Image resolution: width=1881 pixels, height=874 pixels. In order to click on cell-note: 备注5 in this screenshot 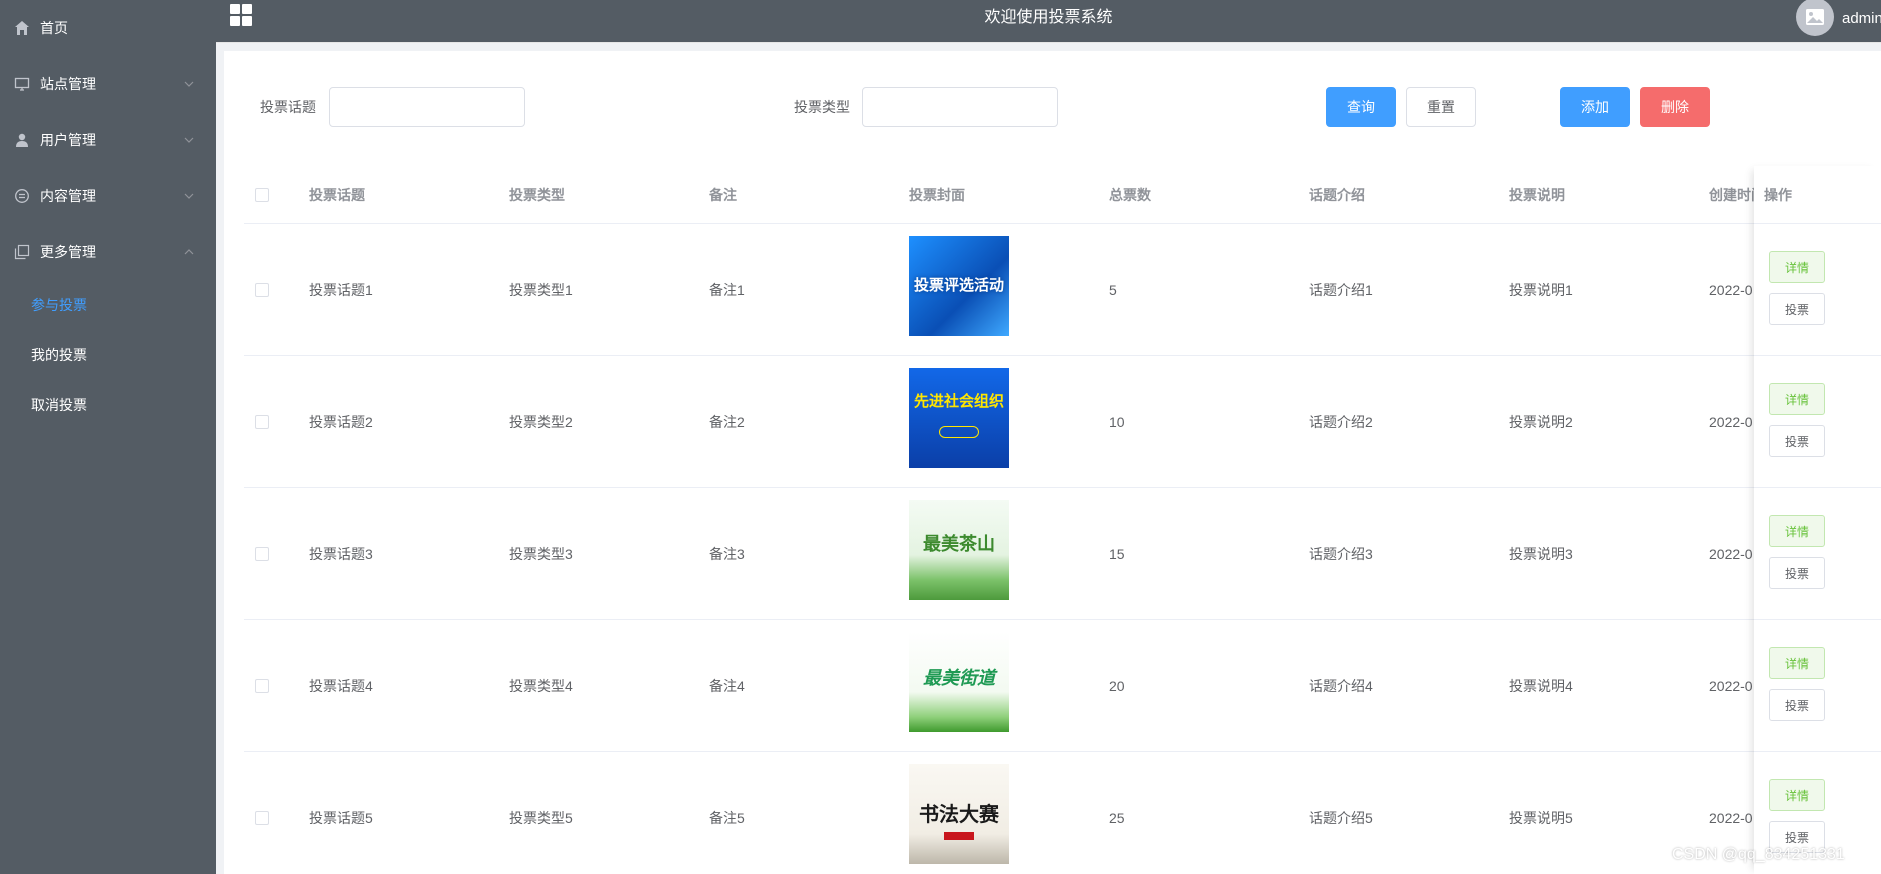, I will do `click(727, 818)`.